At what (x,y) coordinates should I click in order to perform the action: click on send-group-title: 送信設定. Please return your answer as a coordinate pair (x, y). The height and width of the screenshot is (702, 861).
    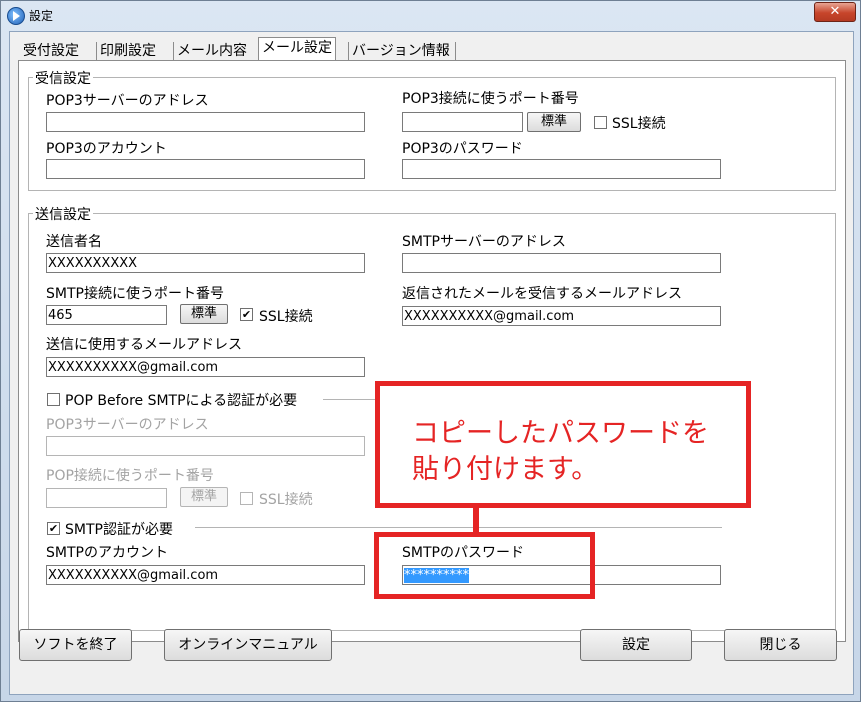
    Looking at the image, I should click on (63, 214).